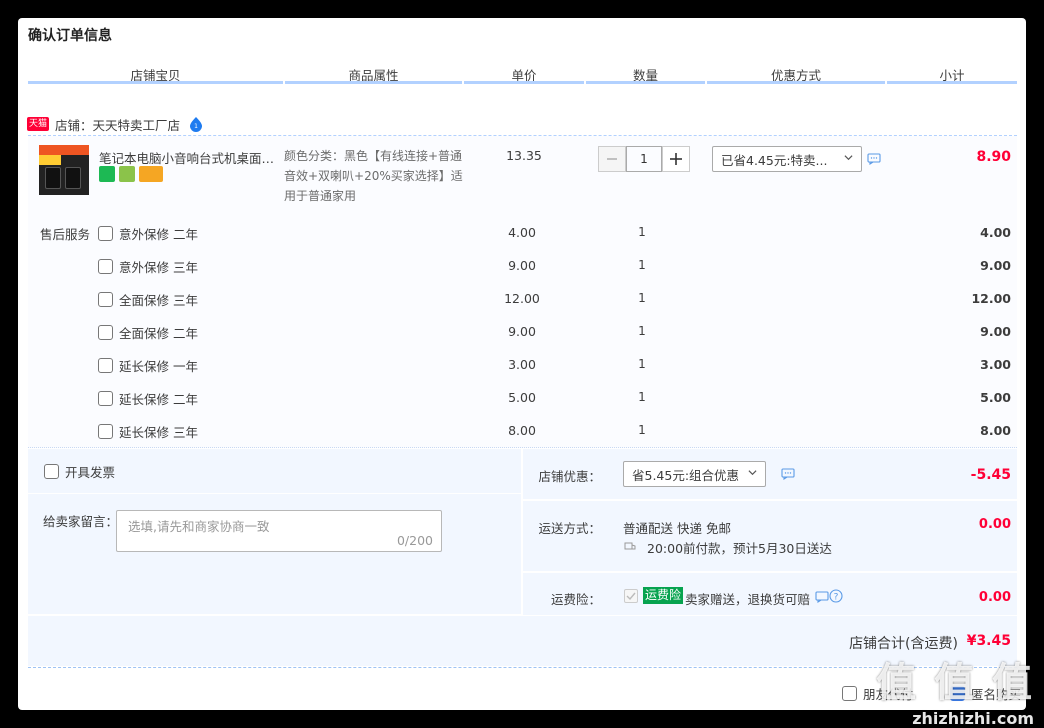  Describe the element at coordinates (569, 476) in the screenshot. I see `shop-discount-label: 店铺优惠：` at that location.